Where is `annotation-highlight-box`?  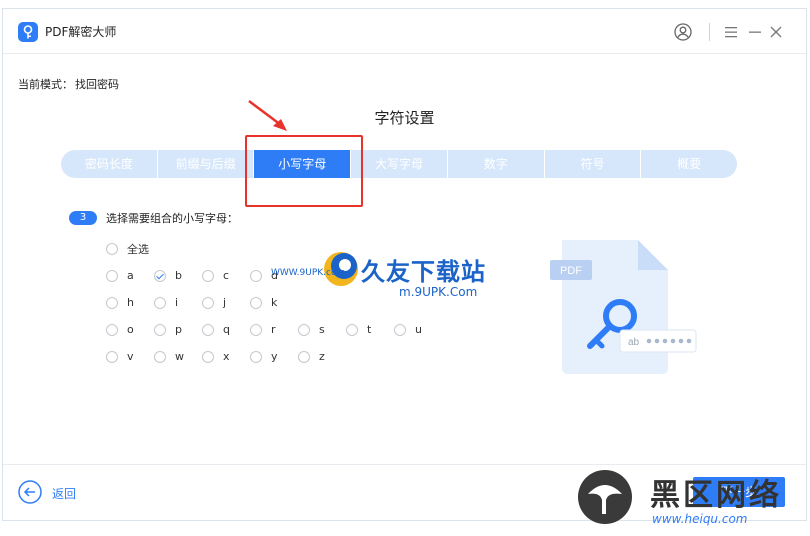
annotation-highlight-box is located at coordinates (304, 171).